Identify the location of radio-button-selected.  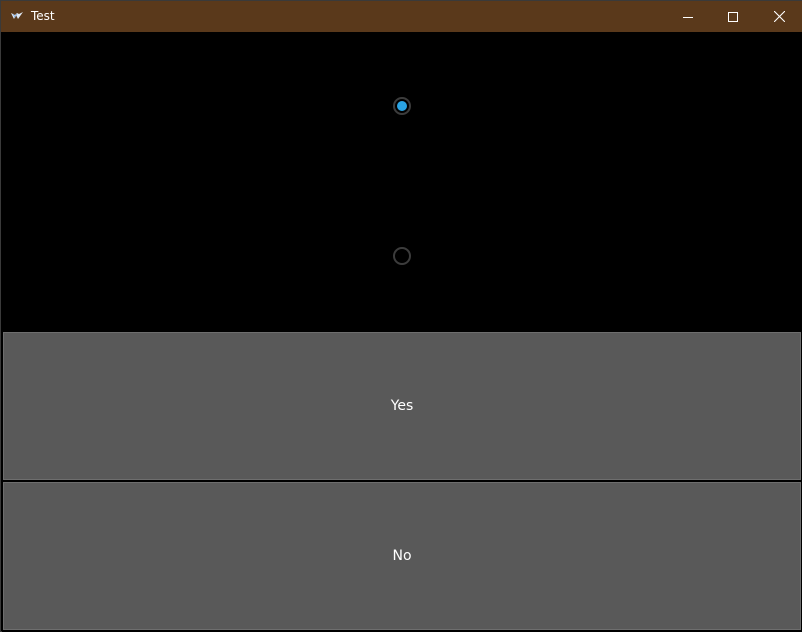
(402, 106).